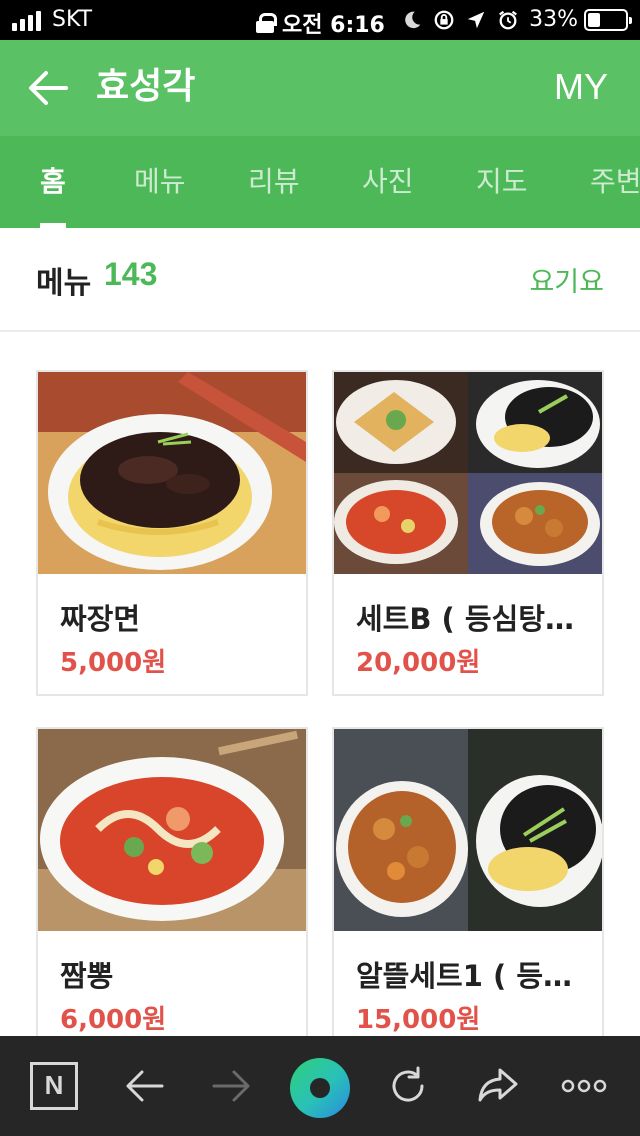 Image resolution: width=640 pixels, height=1136 pixels. What do you see at coordinates (131, 274) in the screenshot?
I see `menu-count: 143` at bounding box center [131, 274].